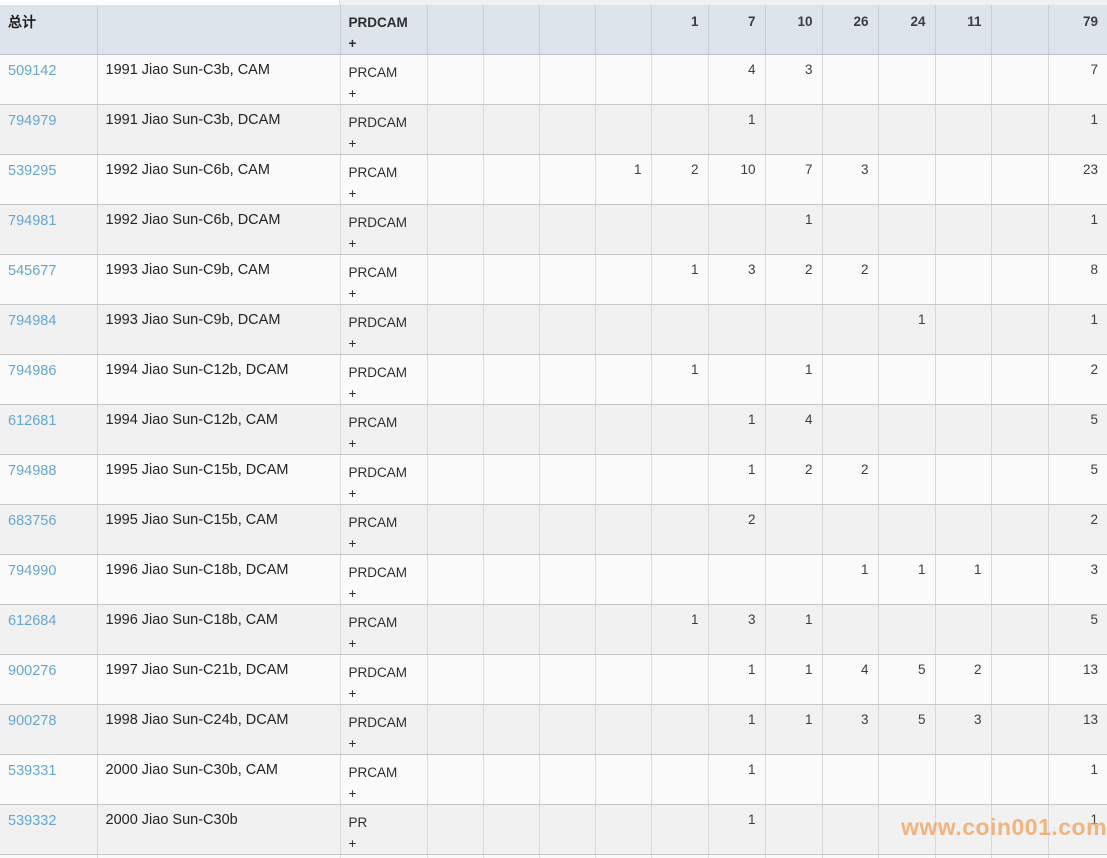 The width and height of the screenshot is (1107, 858). What do you see at coordinates (32, 271) in the screenshot?
I see `row-id-link: 545677` at bounding box center [32, 271].